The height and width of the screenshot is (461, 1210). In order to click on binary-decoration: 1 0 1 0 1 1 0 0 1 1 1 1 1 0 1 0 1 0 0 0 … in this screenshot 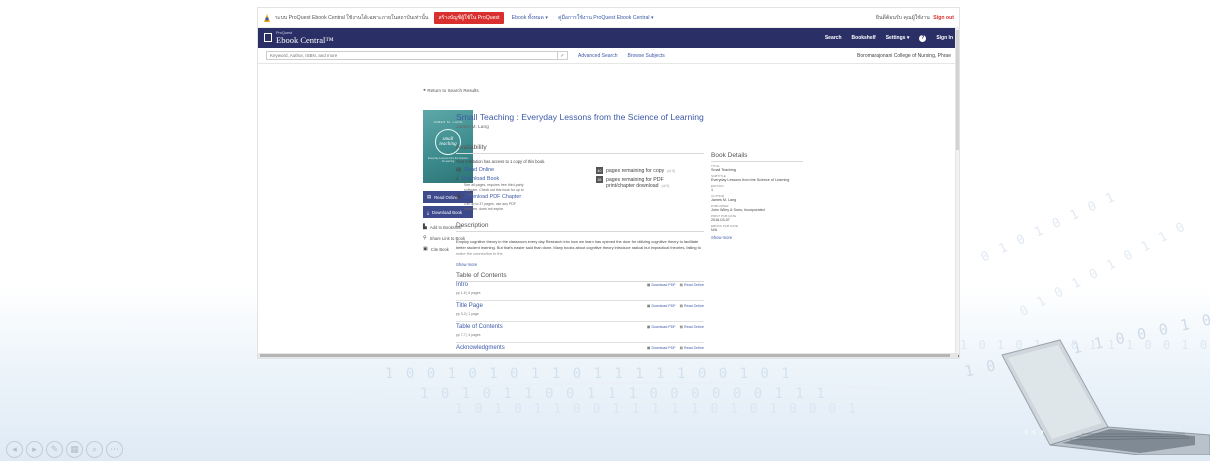, I will do `click(656, 409)`.